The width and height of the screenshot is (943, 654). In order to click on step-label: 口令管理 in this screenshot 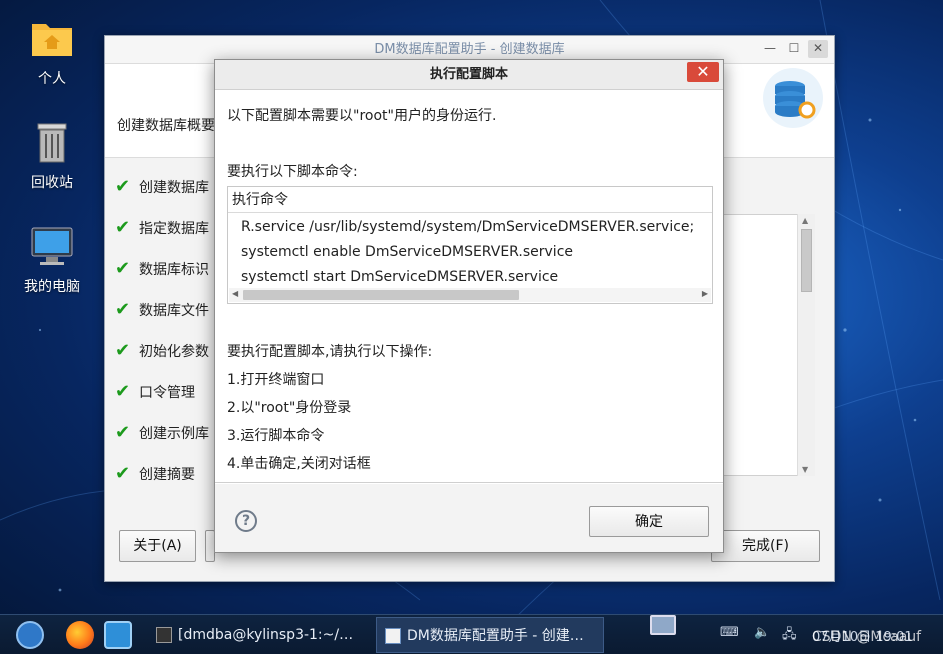, I will do `click(167, 392)`.